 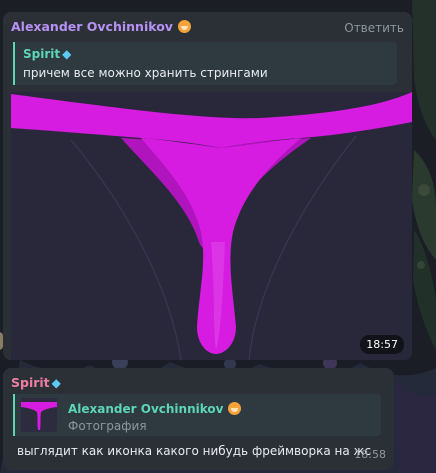 I want to click on quote-text: причем все можно хранить стрингами, so click(x=145, y=73).